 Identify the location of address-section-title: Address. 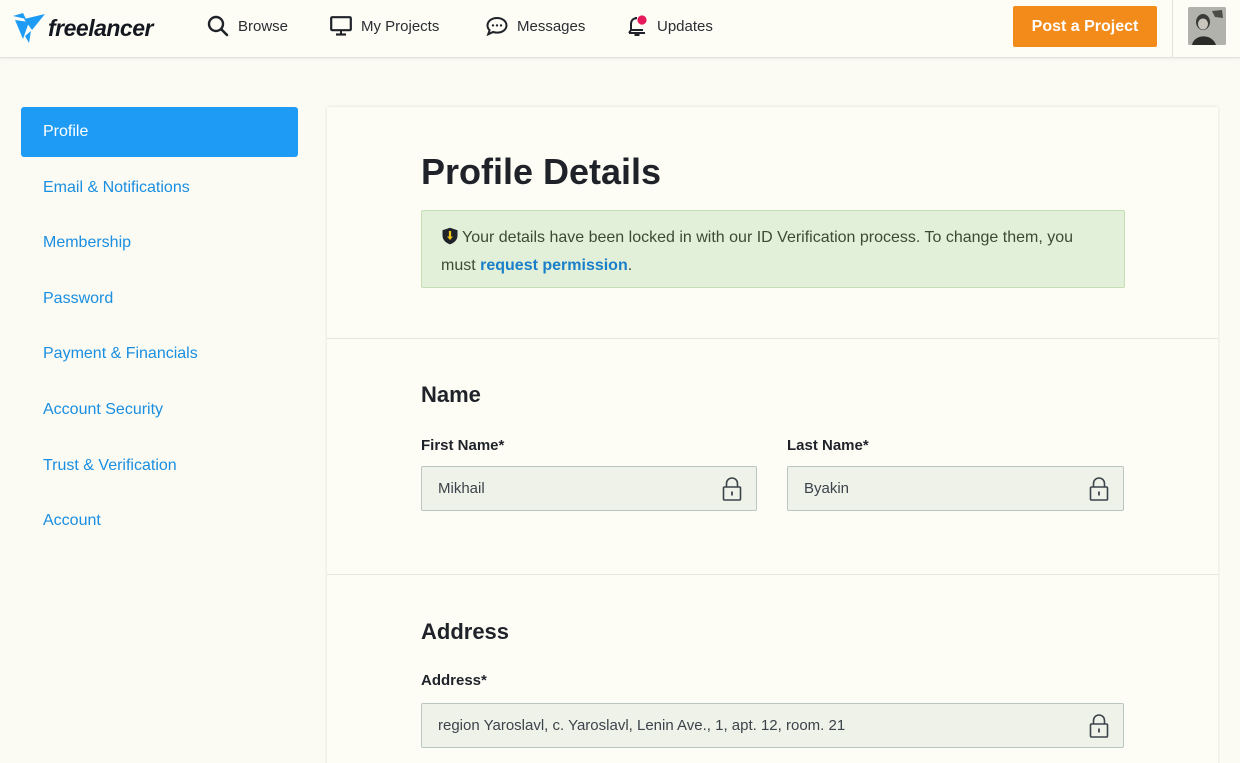
(465, 631).